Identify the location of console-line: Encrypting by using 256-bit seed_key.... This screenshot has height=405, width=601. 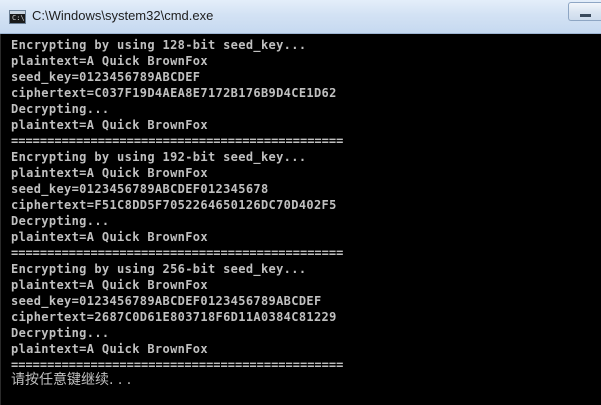
(159, 269).